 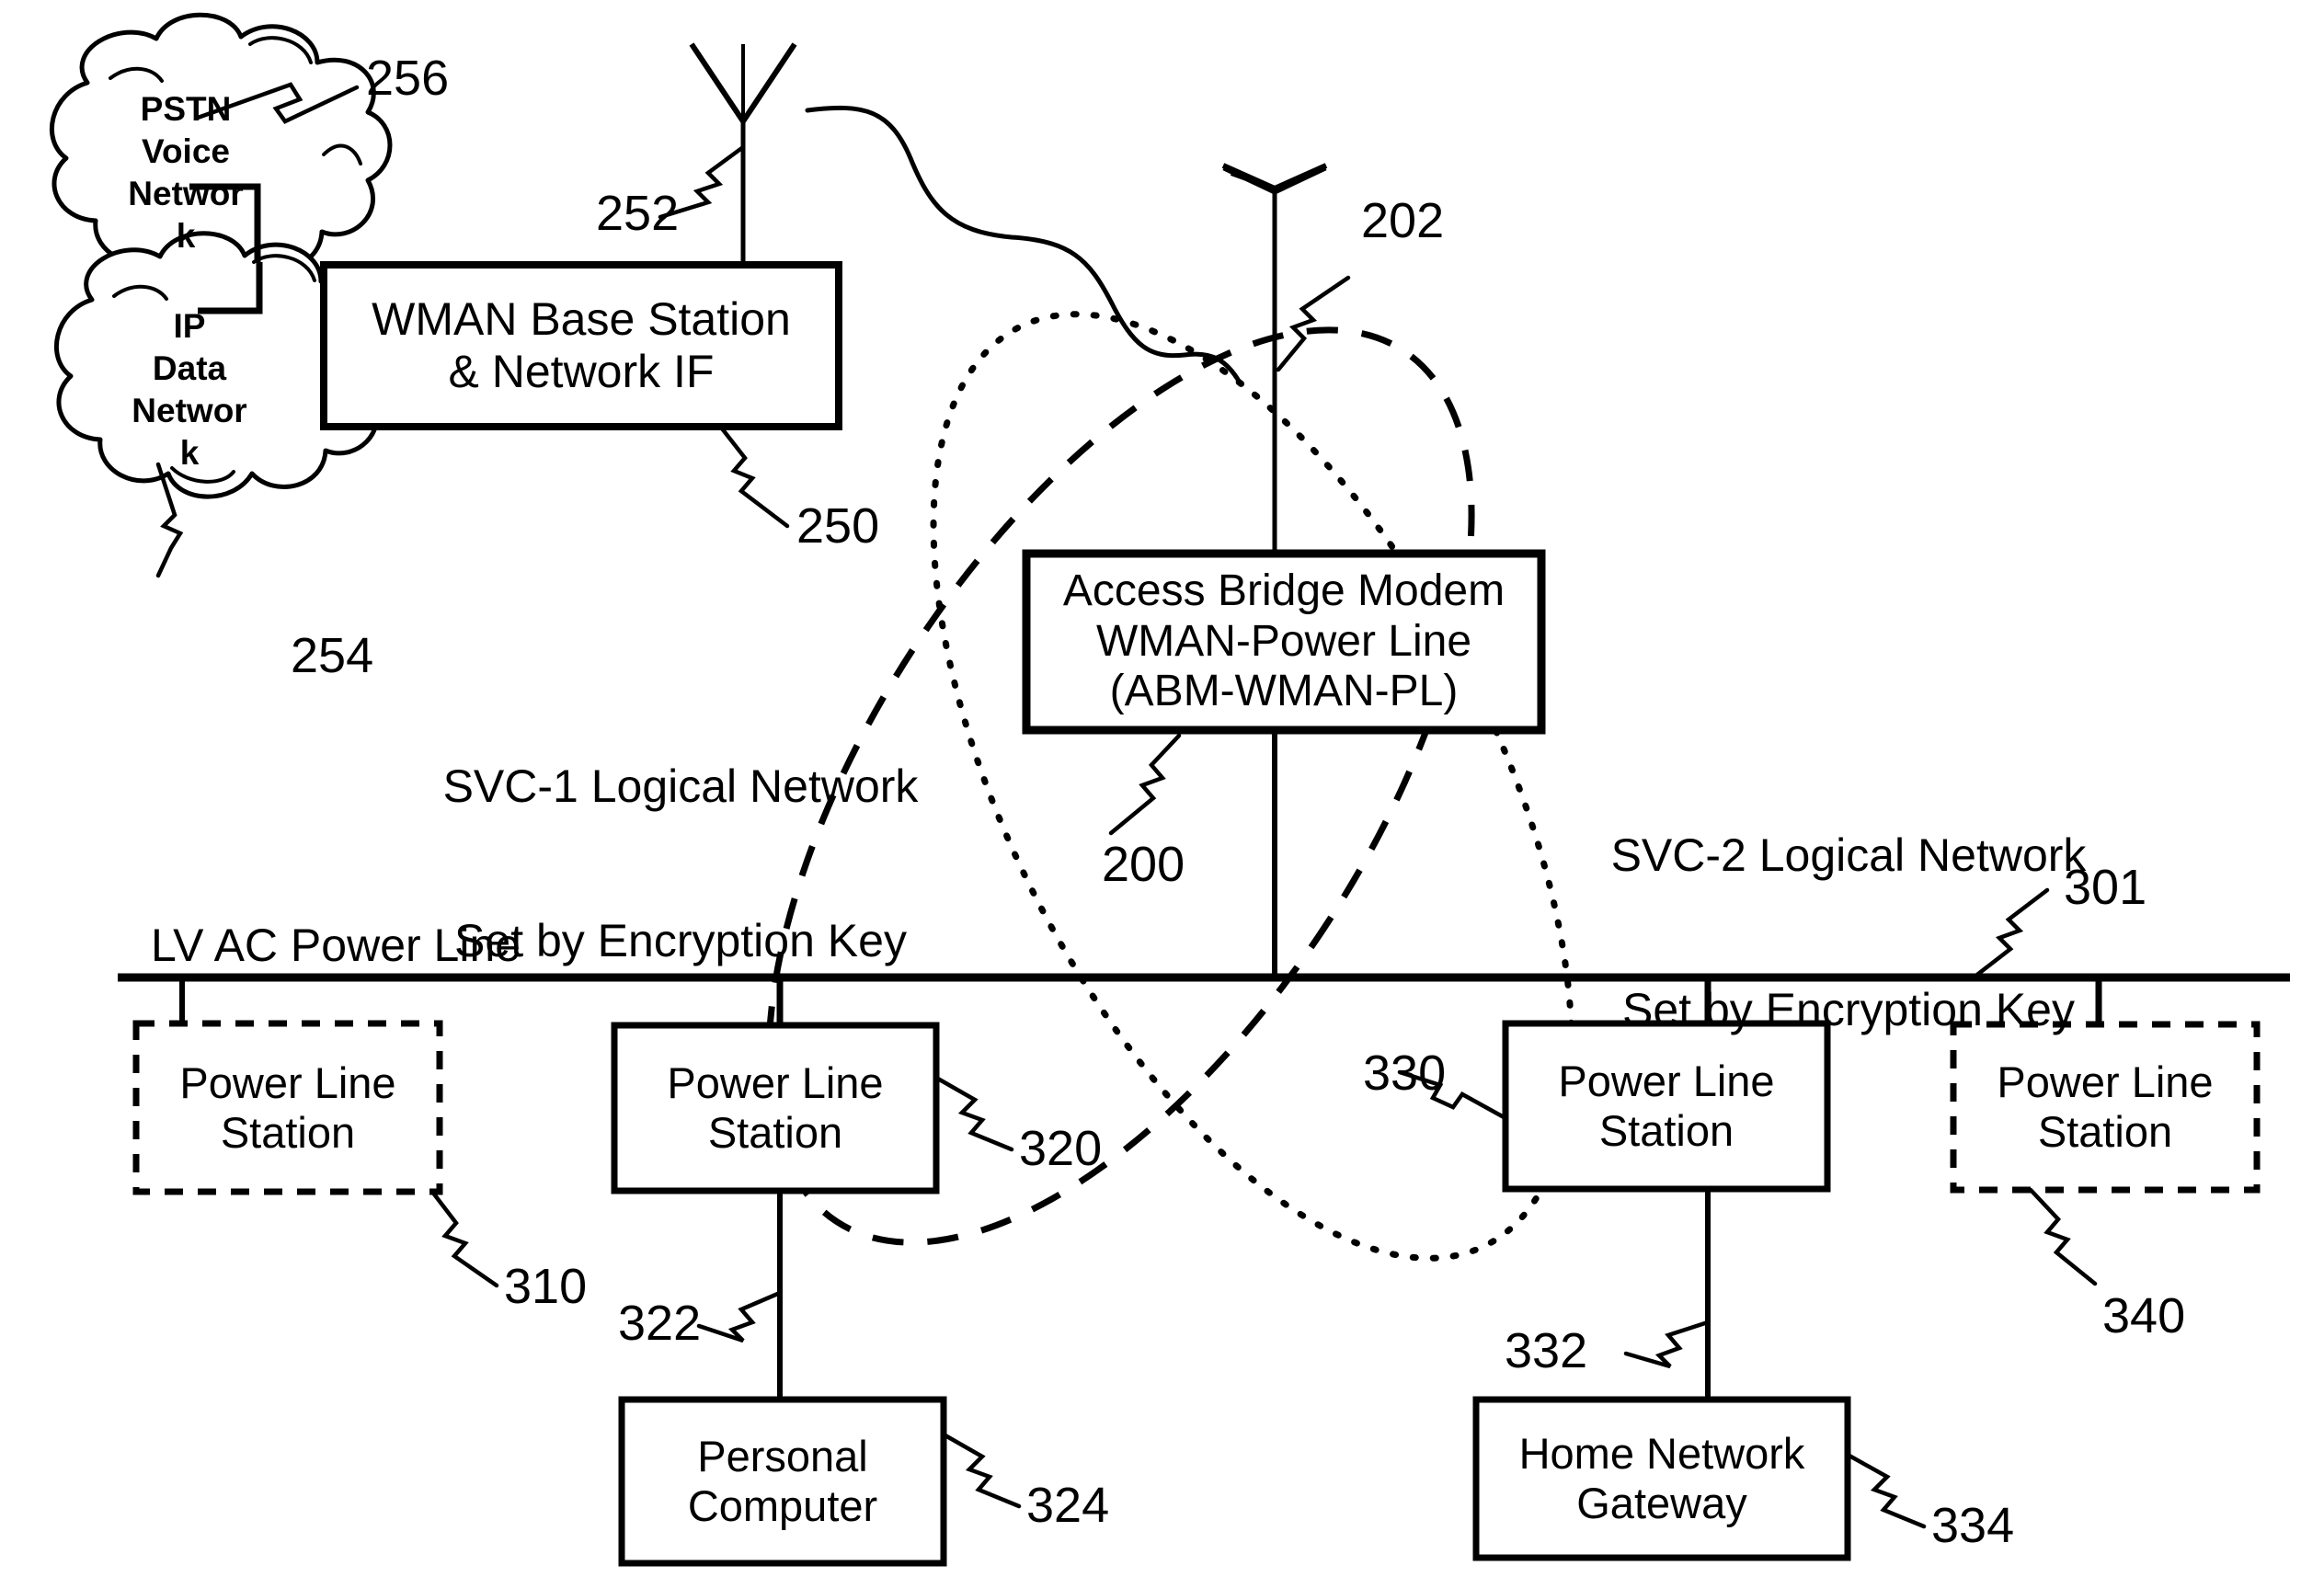 What do you see at coordinates (660, 1323) in the screenshot?
I see `ref-322: 322` at bounding box center [660, 1323].